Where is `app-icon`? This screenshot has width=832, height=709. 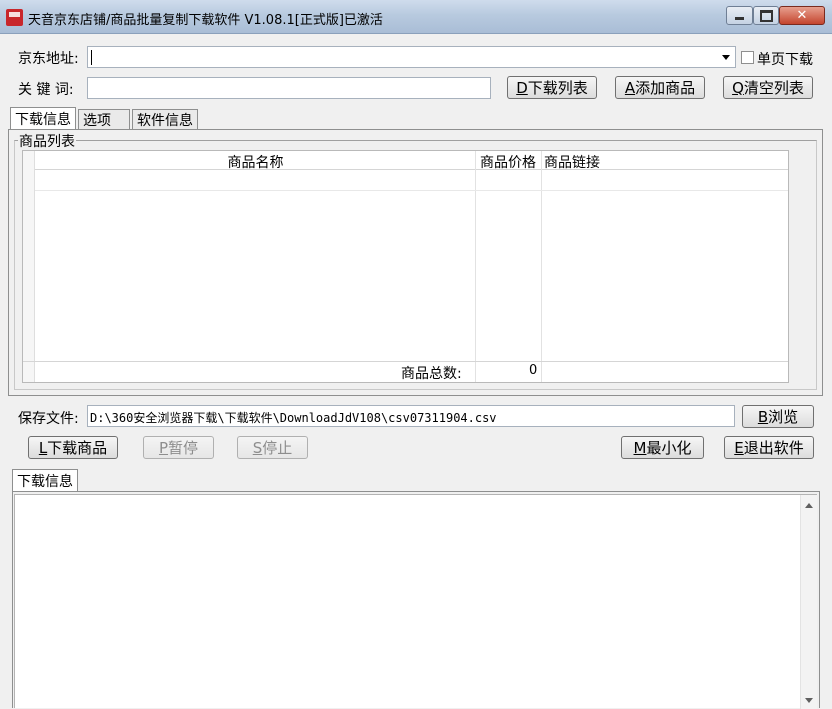 app-icon is located at coordinates (14, 17).